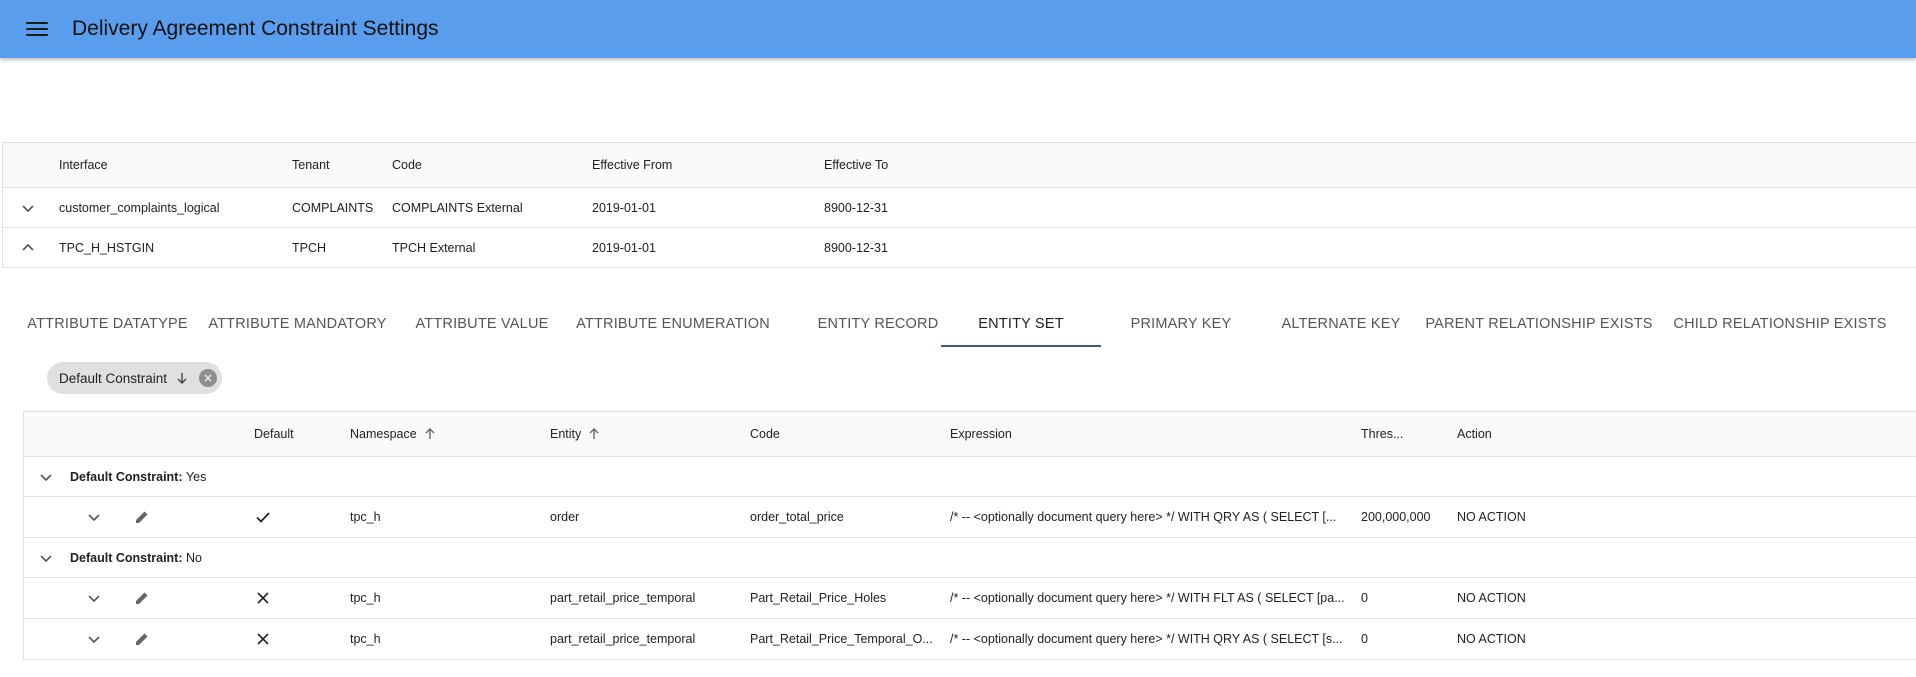 This screenshot has width=1916, height=677. I want to click on tab-attribute-enumeration: ATTRIBUTE ENUMERATION, so click(673, 324).